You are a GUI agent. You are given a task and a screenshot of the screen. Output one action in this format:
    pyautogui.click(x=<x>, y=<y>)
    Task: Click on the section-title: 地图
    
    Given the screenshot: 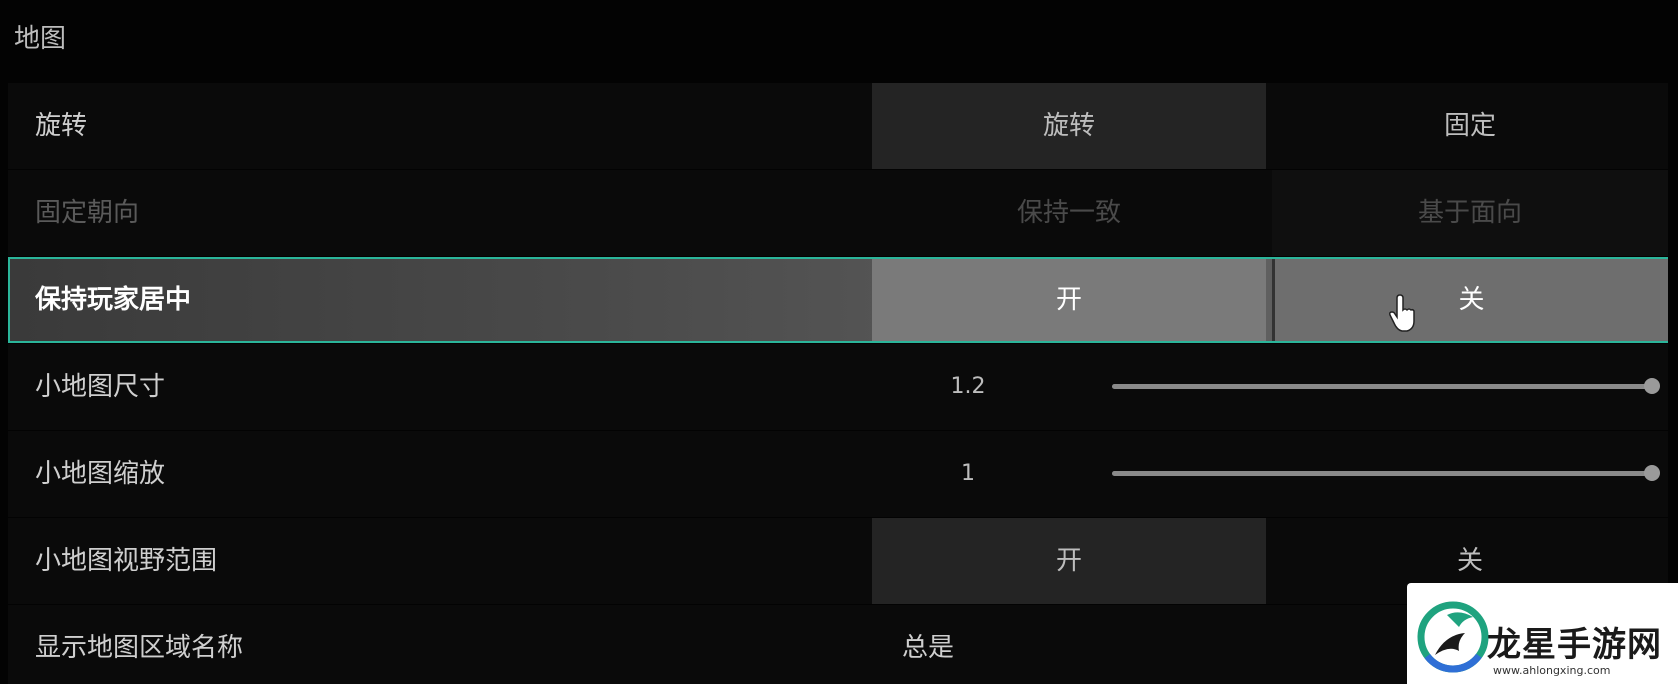 What is the action you would take?
    pyautogui.click(x=40, y=39)
    